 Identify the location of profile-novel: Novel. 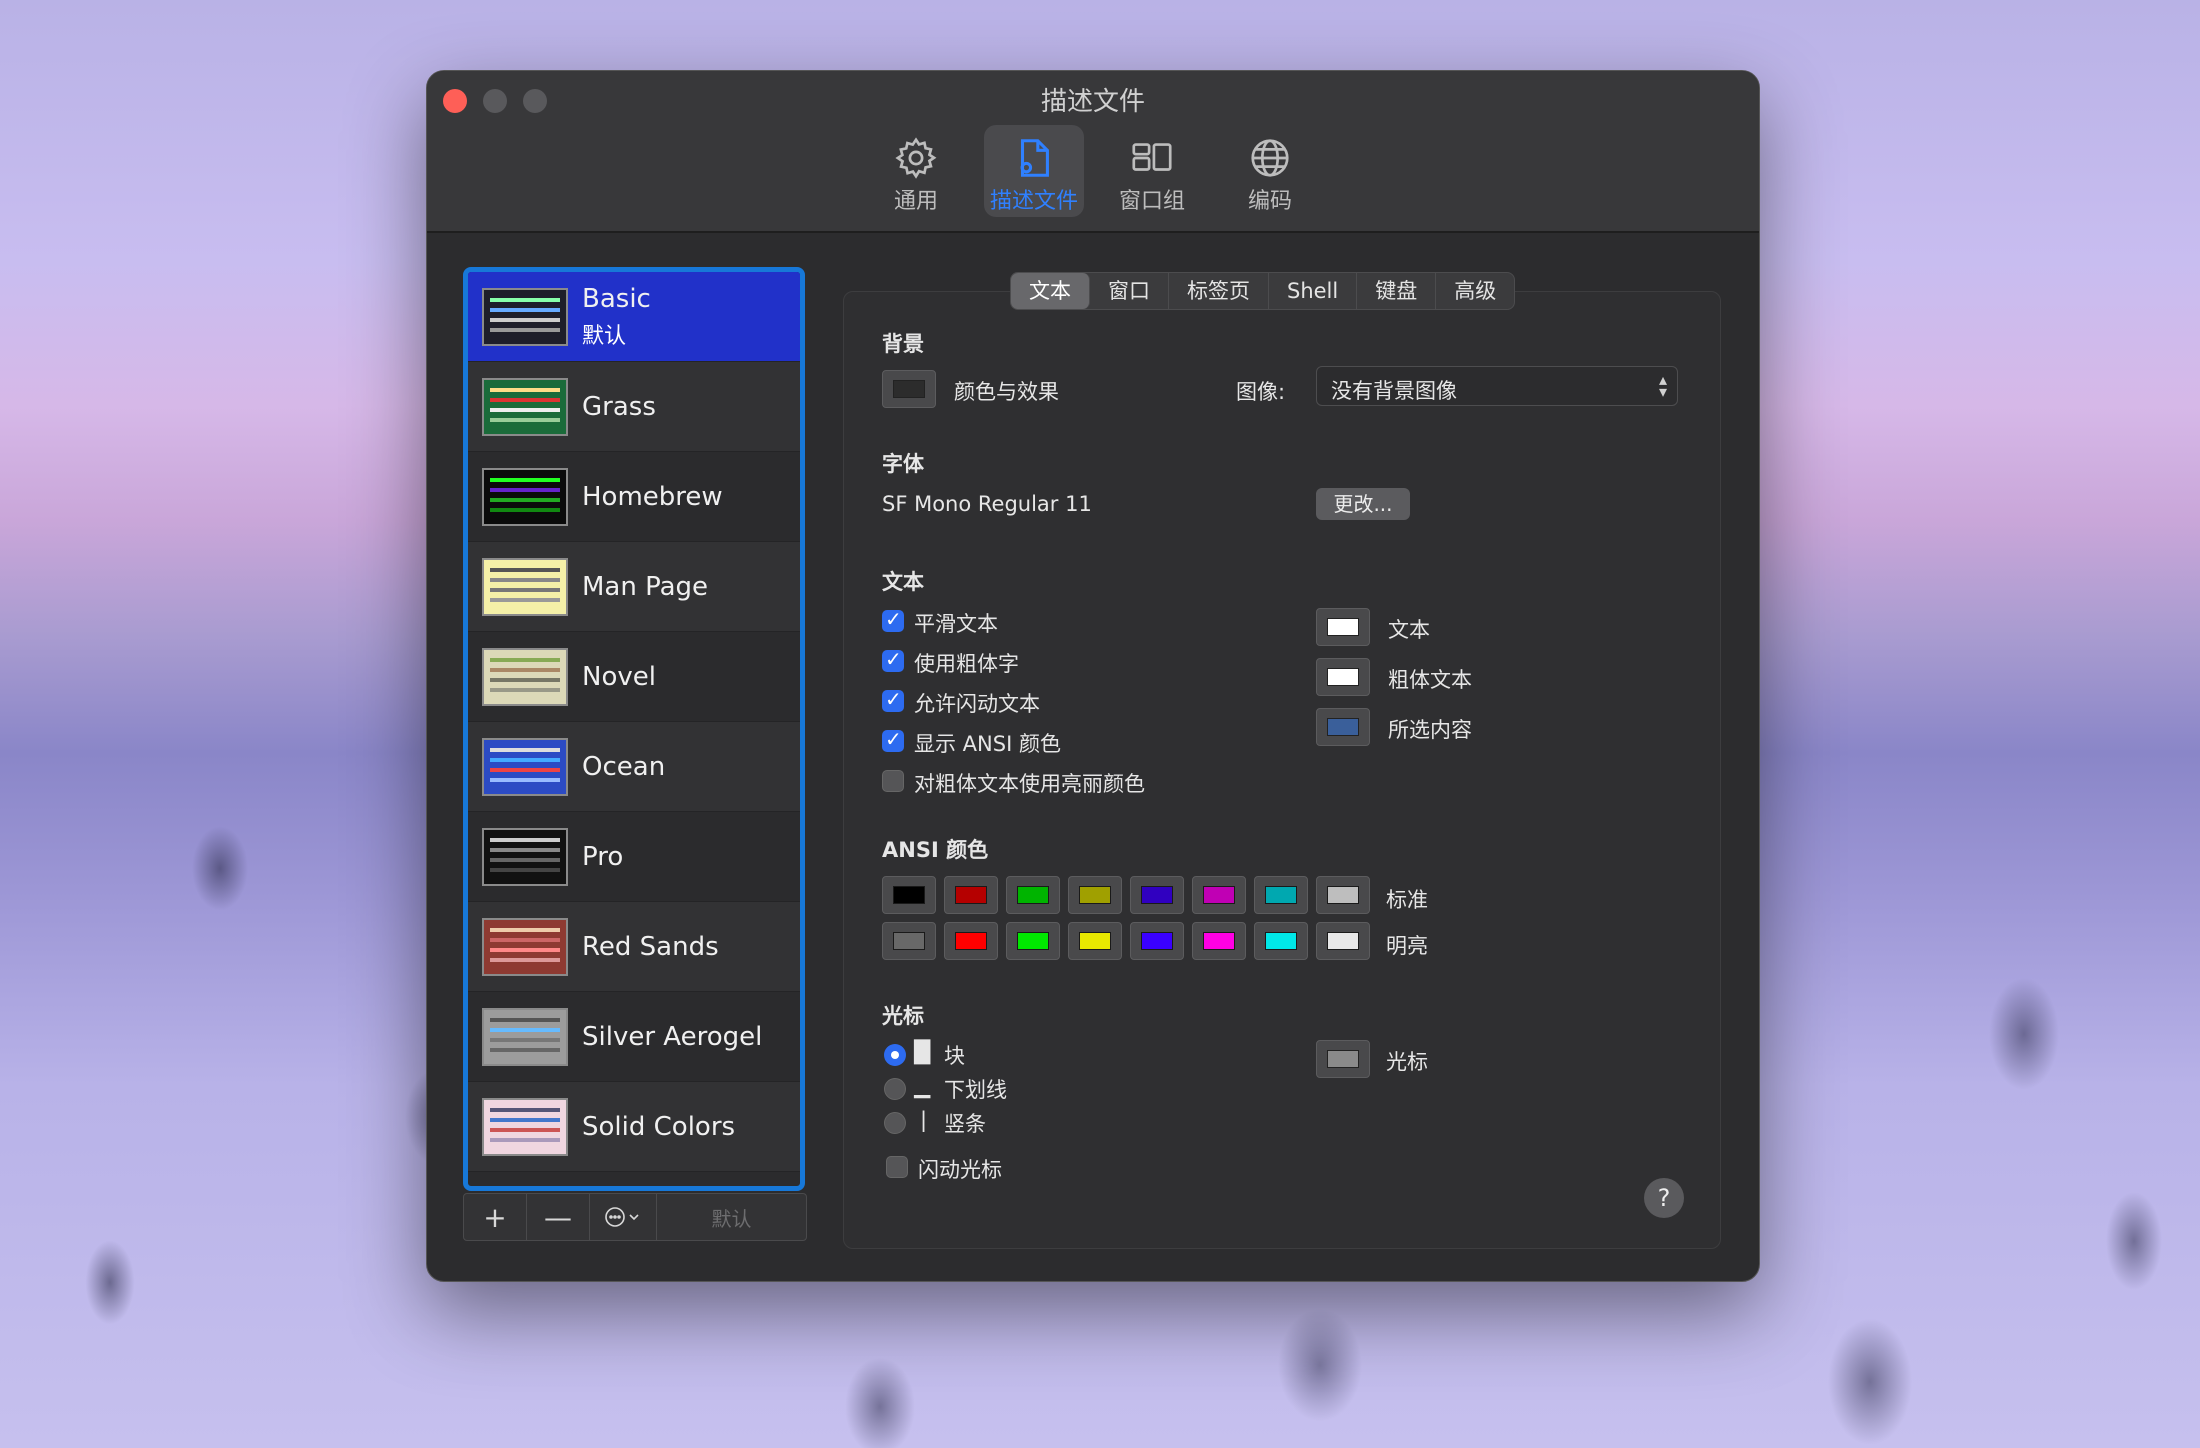
(634, 677).